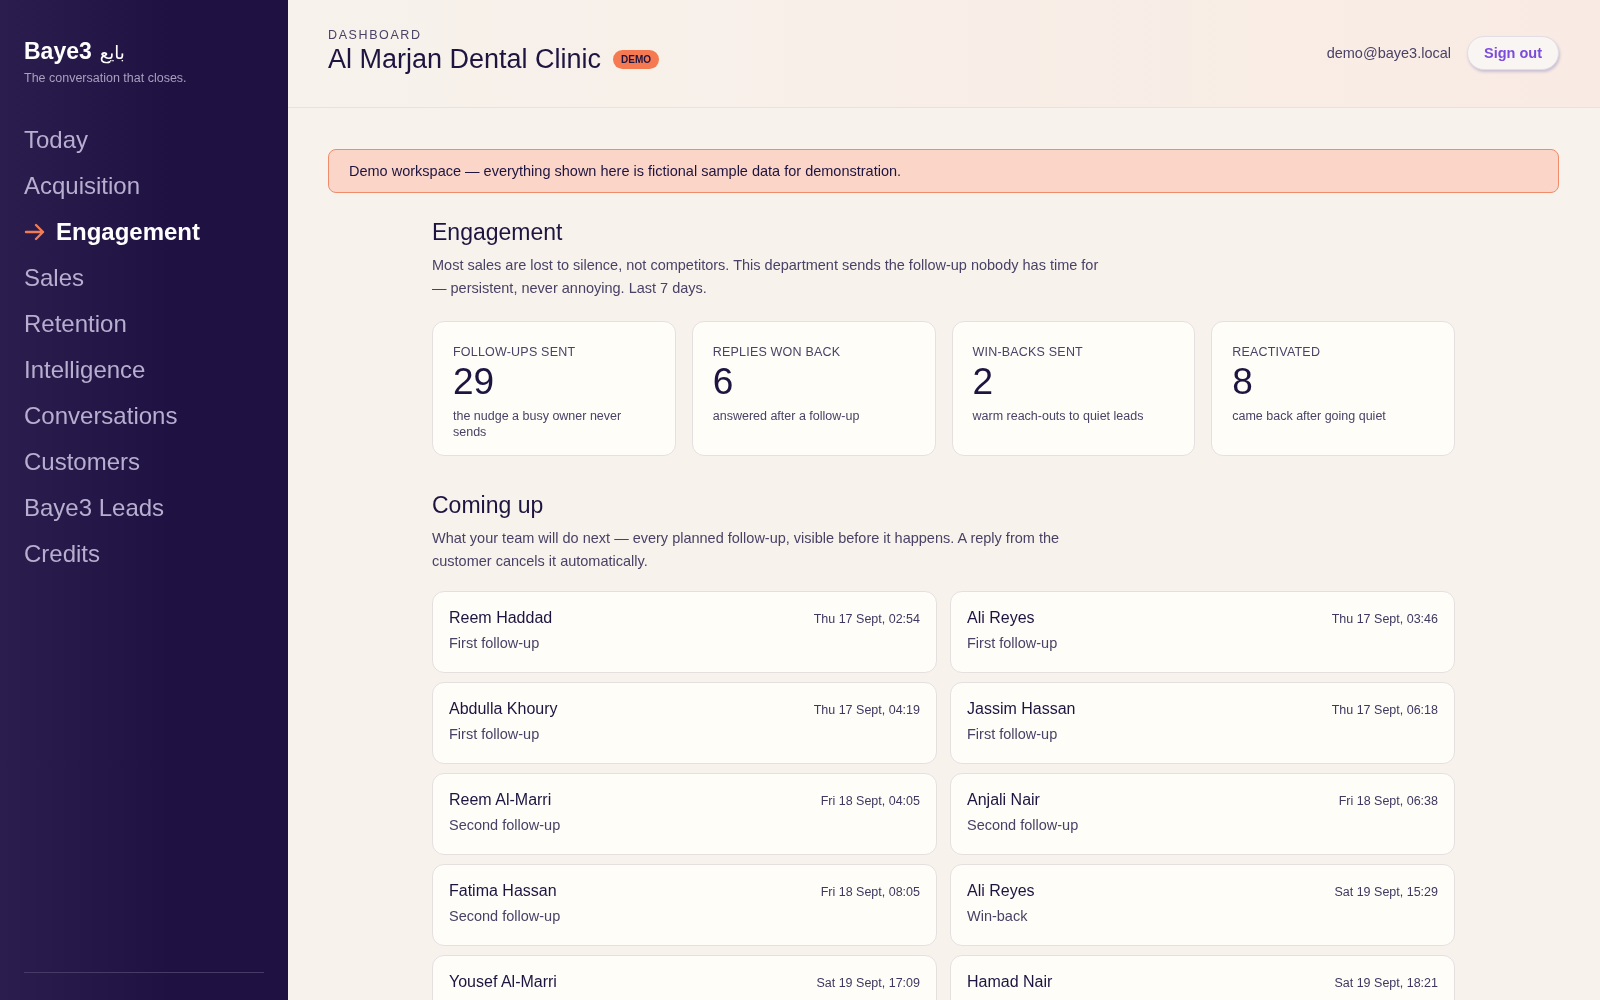 The height and width of the screenshot is (1000, 1600). What do you see at coordinates (684, 977) in the screenshot?
I see `follow-up-card: Yousef Al-Marri Sat 19 Sept, 17:09` at bounding box center [684, 977].